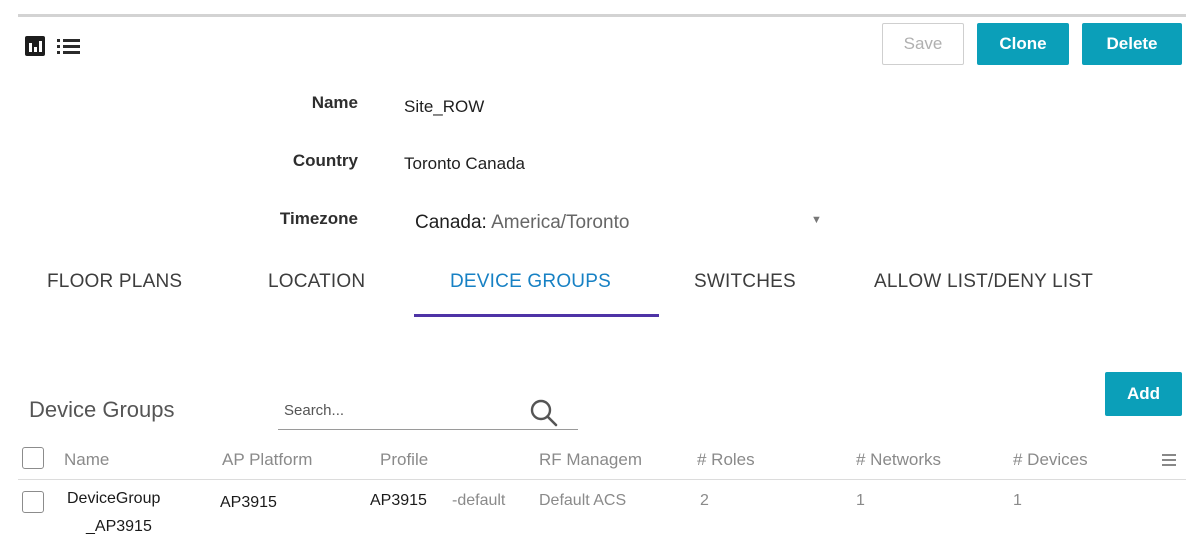 Image resolution: width=1188 pixels, height=552 pixels. What do you see at coordinates (536, 315) in the screenshot?
I see `active-tab-indicator` at bounding box center [536, 315].